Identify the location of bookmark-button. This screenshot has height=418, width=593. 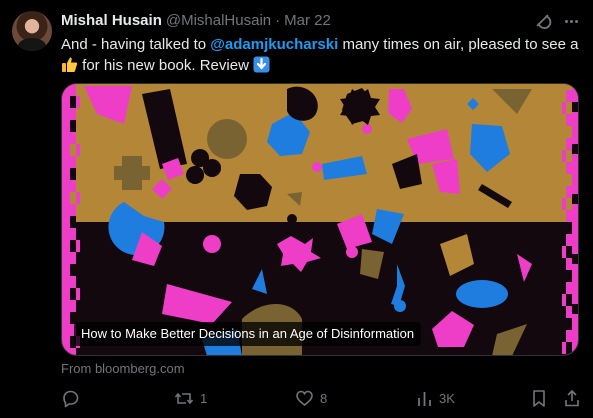
(539, 398).